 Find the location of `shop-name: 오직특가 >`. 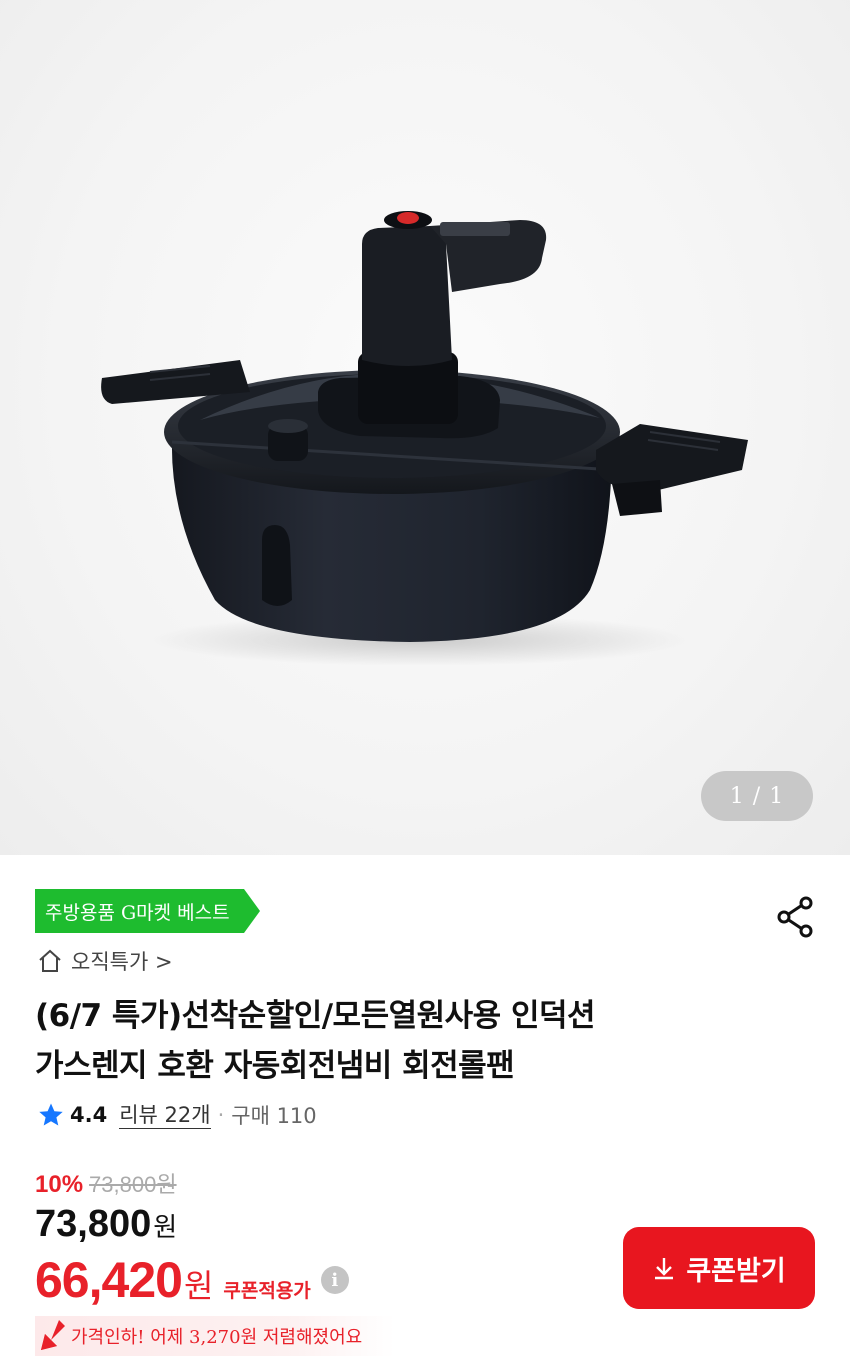

shop-name: 오직특가 > is located at coordinates (122, 962).